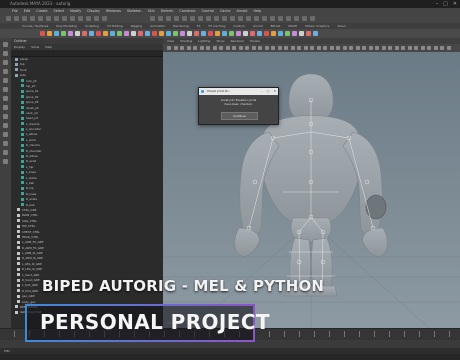  I want to click on menu-item: Arnold, so click(241, 11).